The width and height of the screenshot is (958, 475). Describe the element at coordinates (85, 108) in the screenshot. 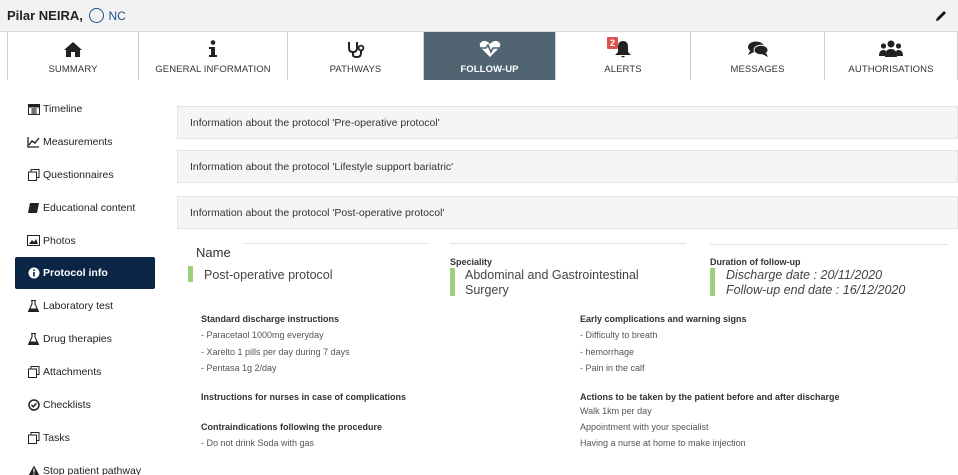

I see `sidebar-item-timeline: Timeline` at that location.